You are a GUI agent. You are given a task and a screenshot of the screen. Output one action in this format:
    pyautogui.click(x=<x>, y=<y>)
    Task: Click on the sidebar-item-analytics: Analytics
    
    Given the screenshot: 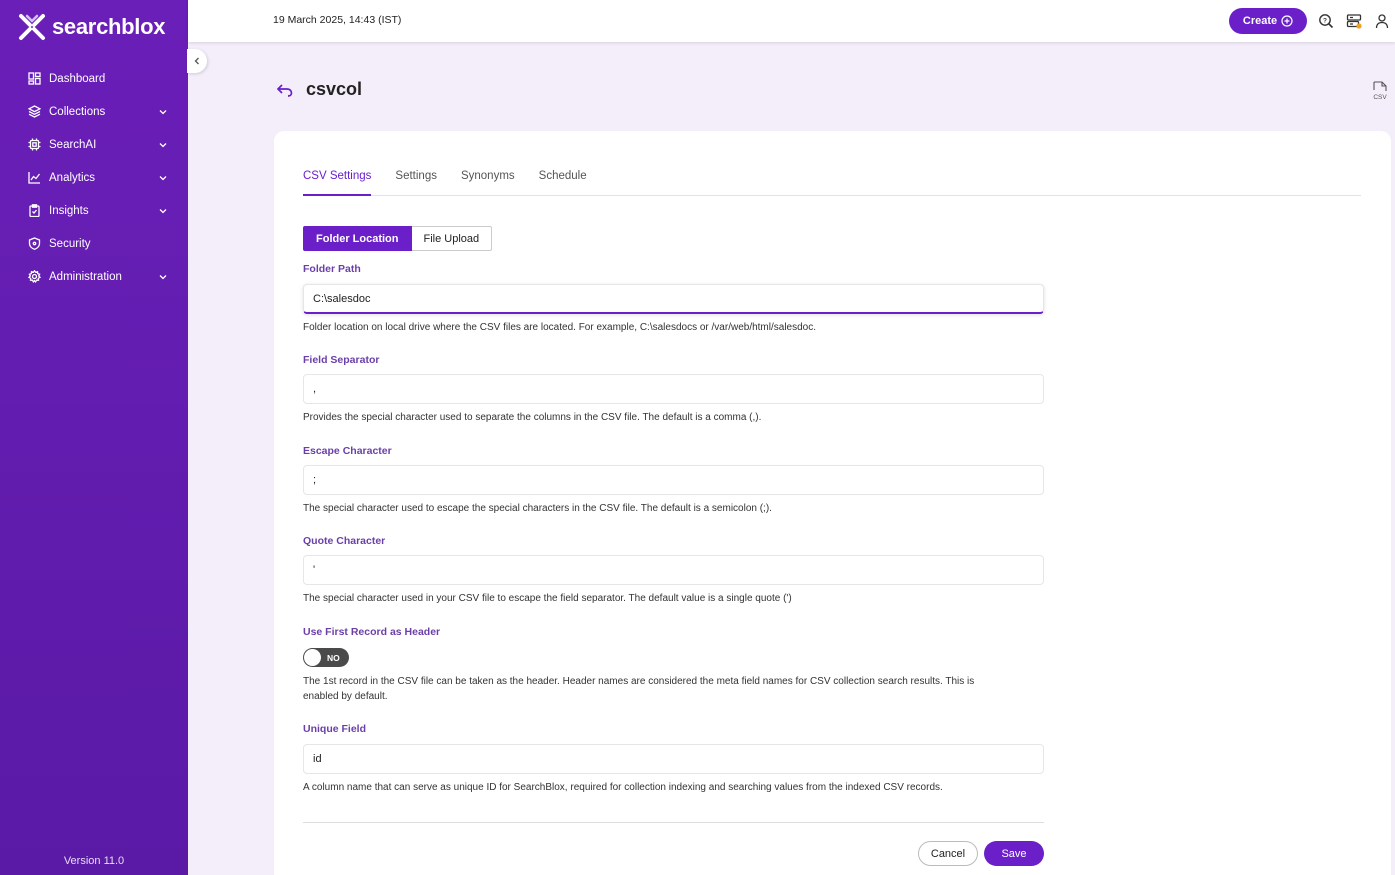 What is the action you would take?
    pyautogui.click(x=94, y=177)
    